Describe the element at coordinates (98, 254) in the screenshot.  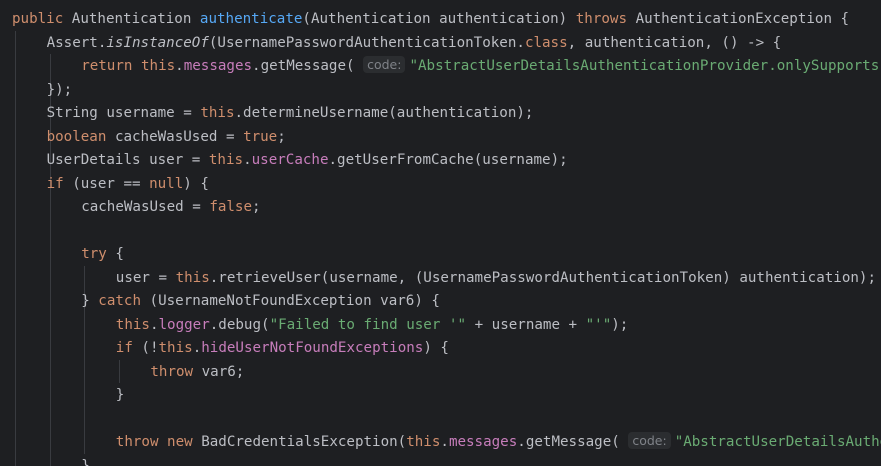
I see `code-token: try` at that location.